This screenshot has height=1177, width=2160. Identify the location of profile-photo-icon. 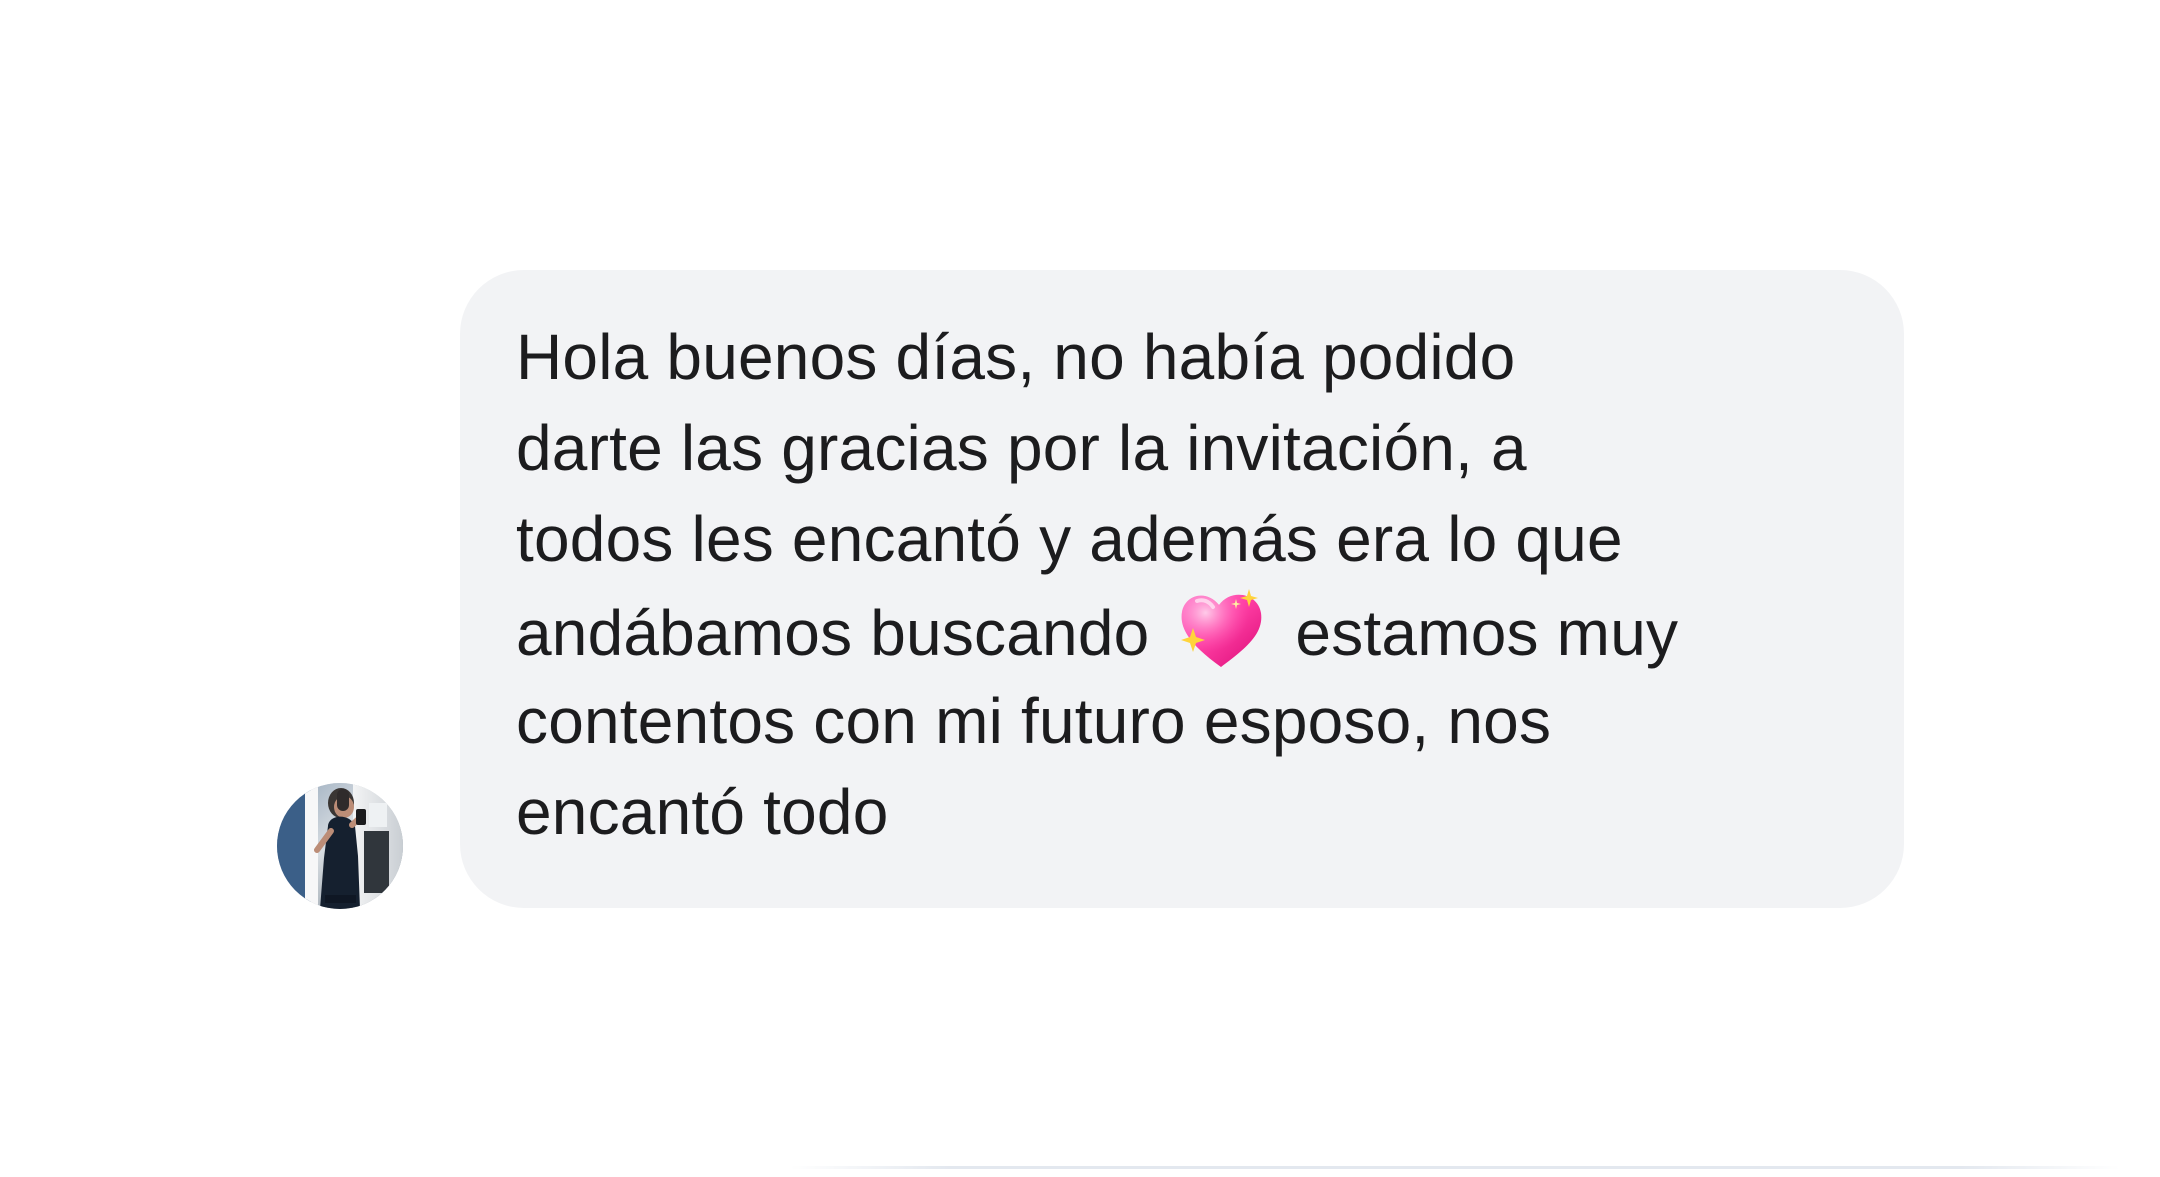
(340, 846).